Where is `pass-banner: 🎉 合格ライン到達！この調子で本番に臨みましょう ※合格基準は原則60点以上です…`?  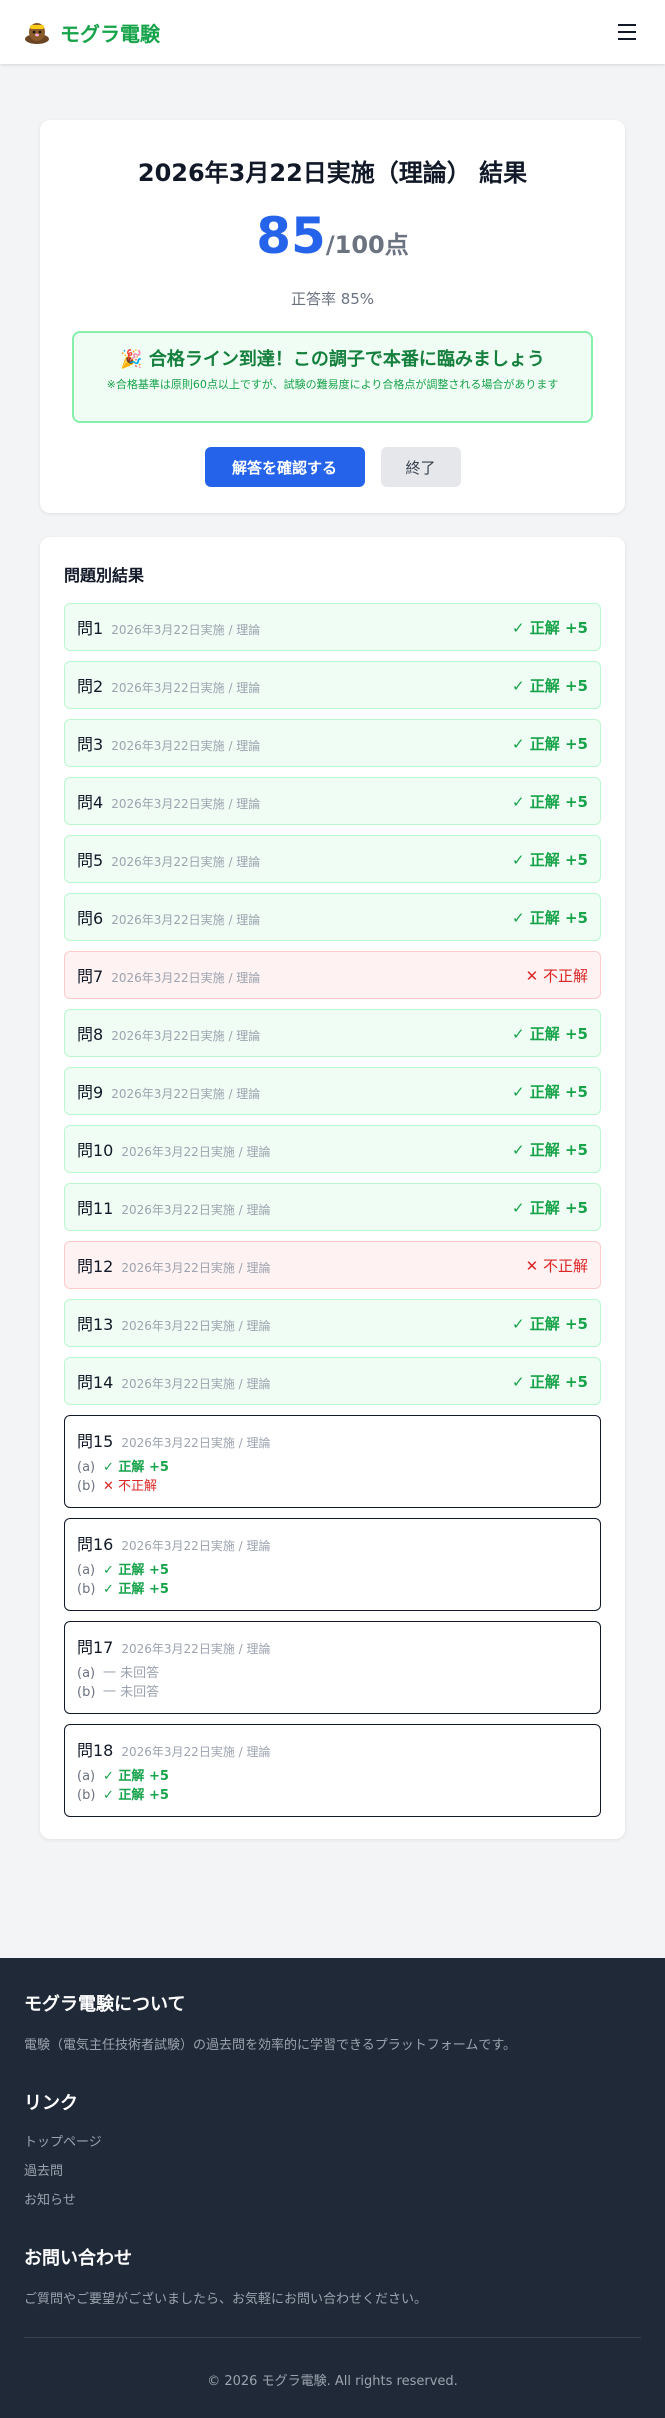 pass-banner: 🎉 合格ライン到達！この調子で本番に臨みましょう ※合格基準は原則60点以上です… is located at coordinates (332, 377).